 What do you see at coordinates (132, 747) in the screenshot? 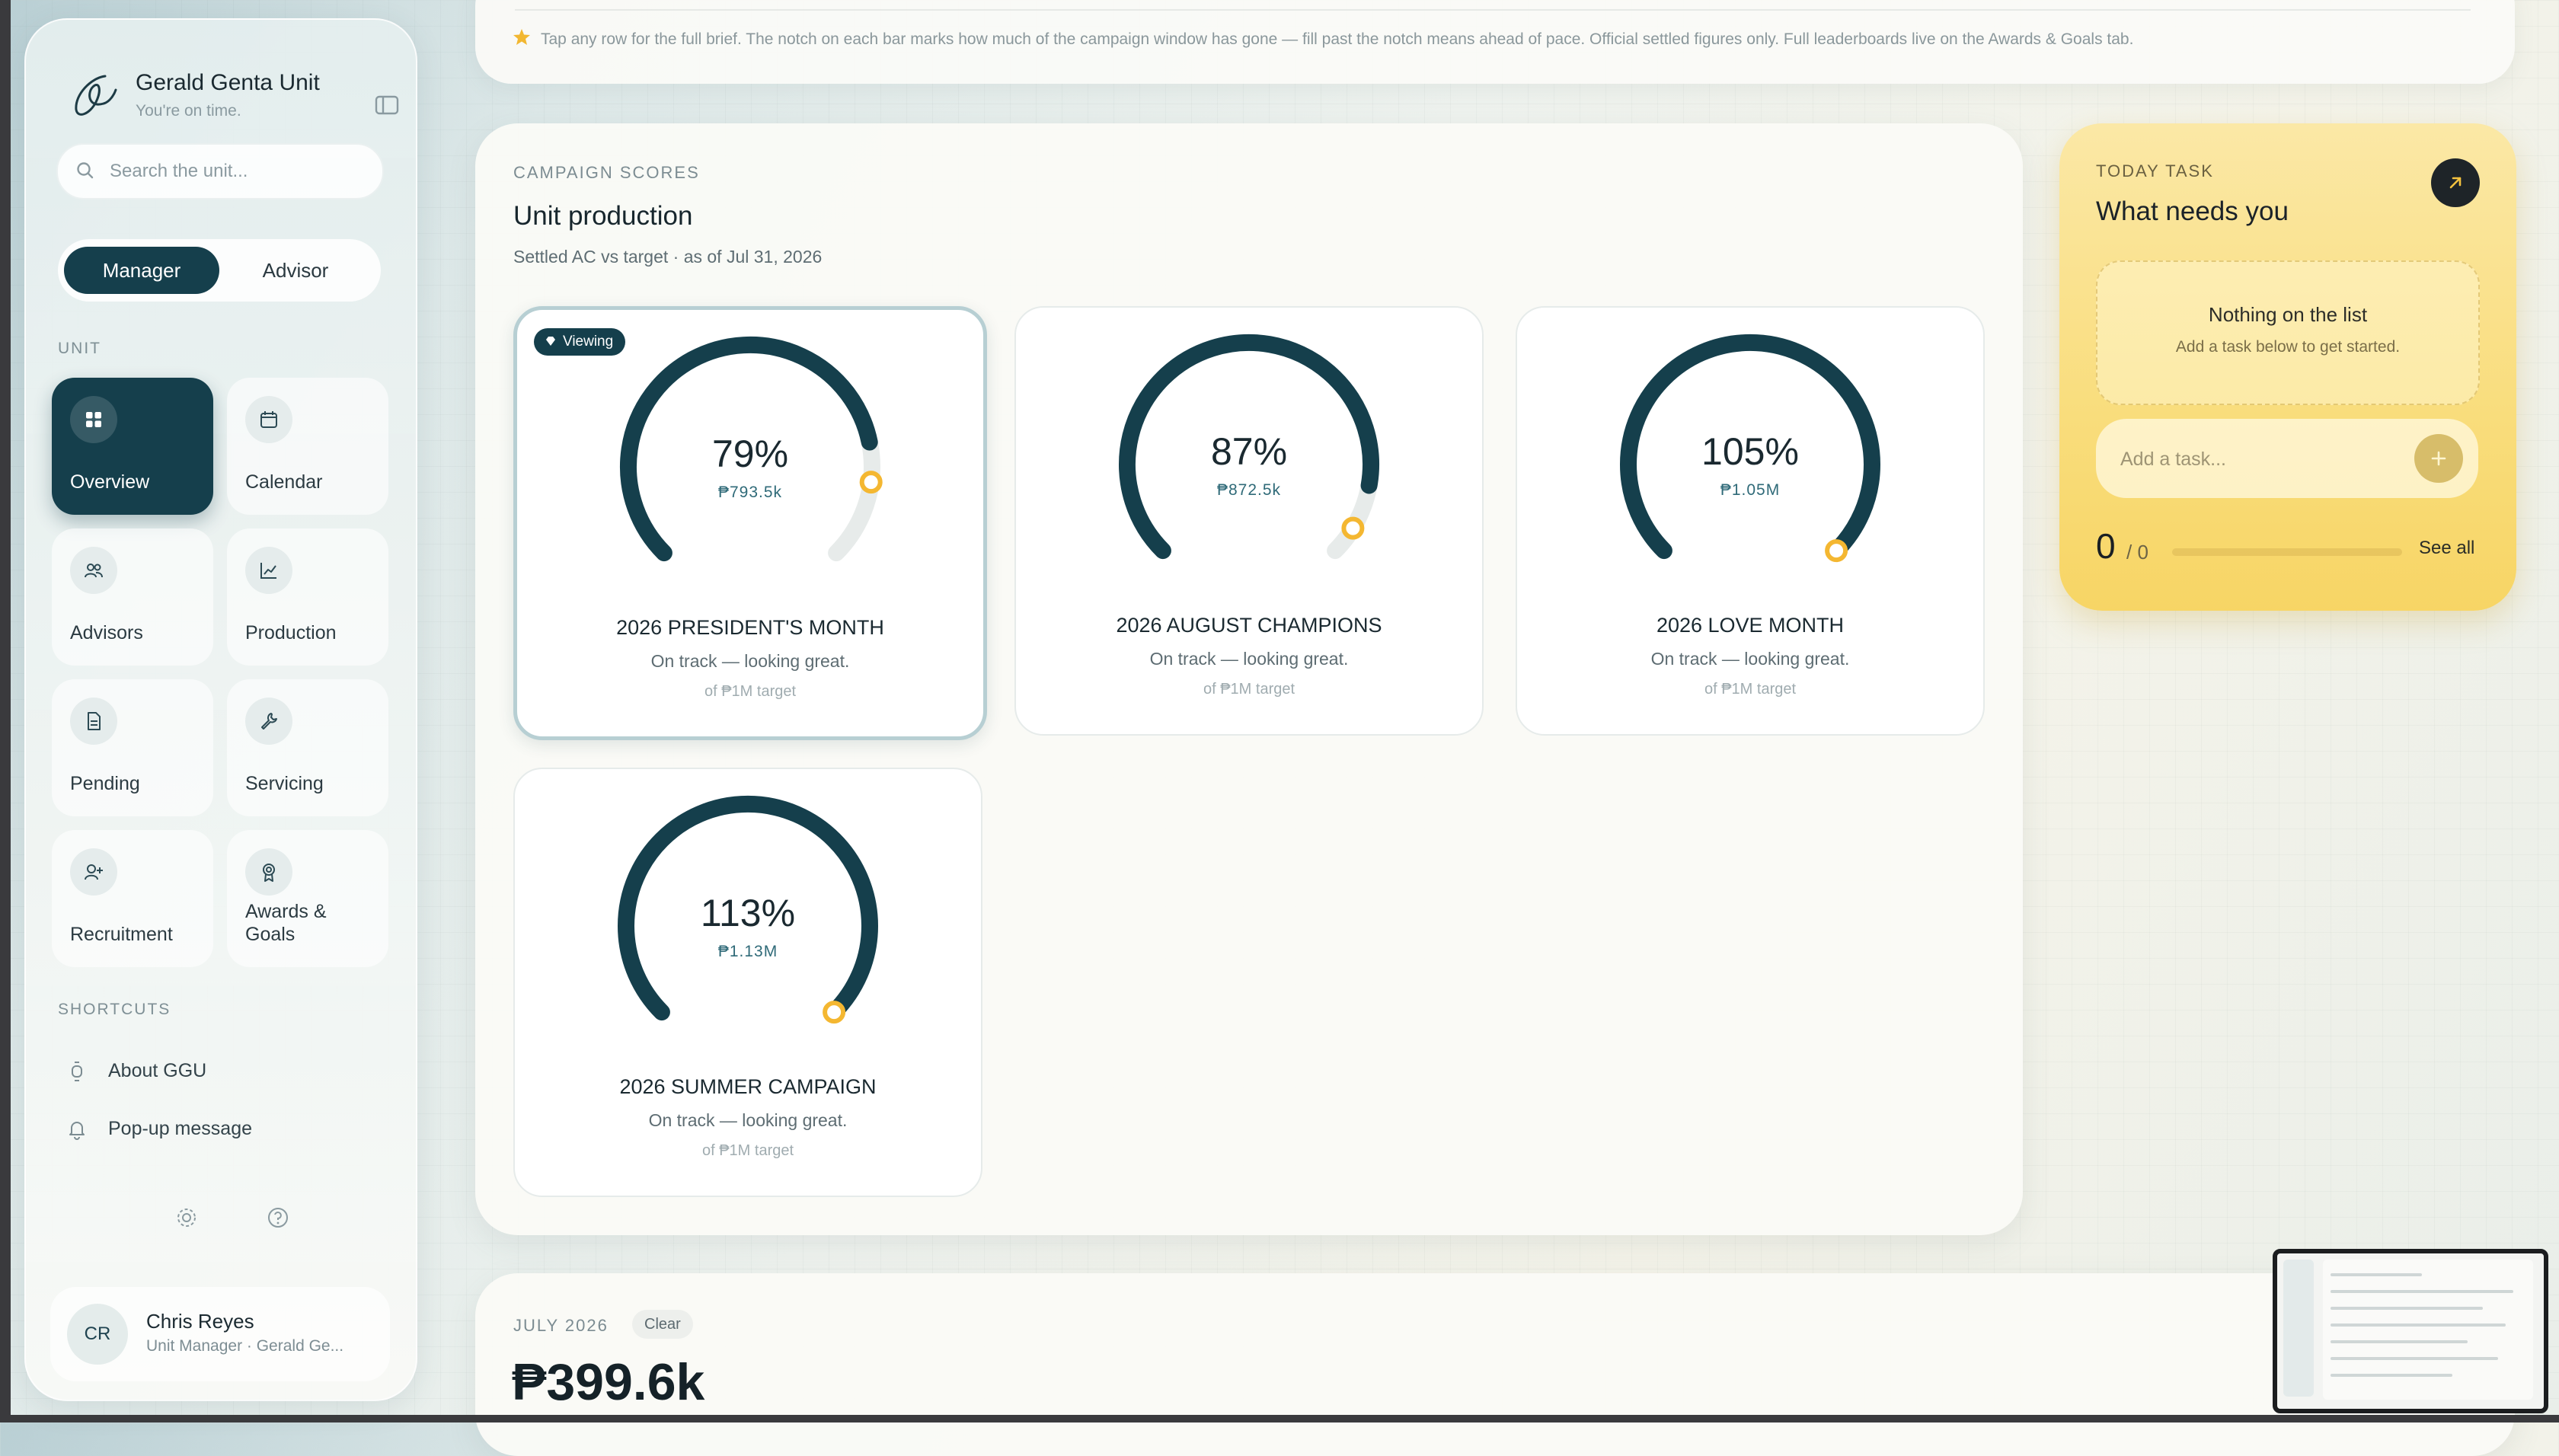
I see `nav-tile-pending: Pending` at bounding box center [132, 747].